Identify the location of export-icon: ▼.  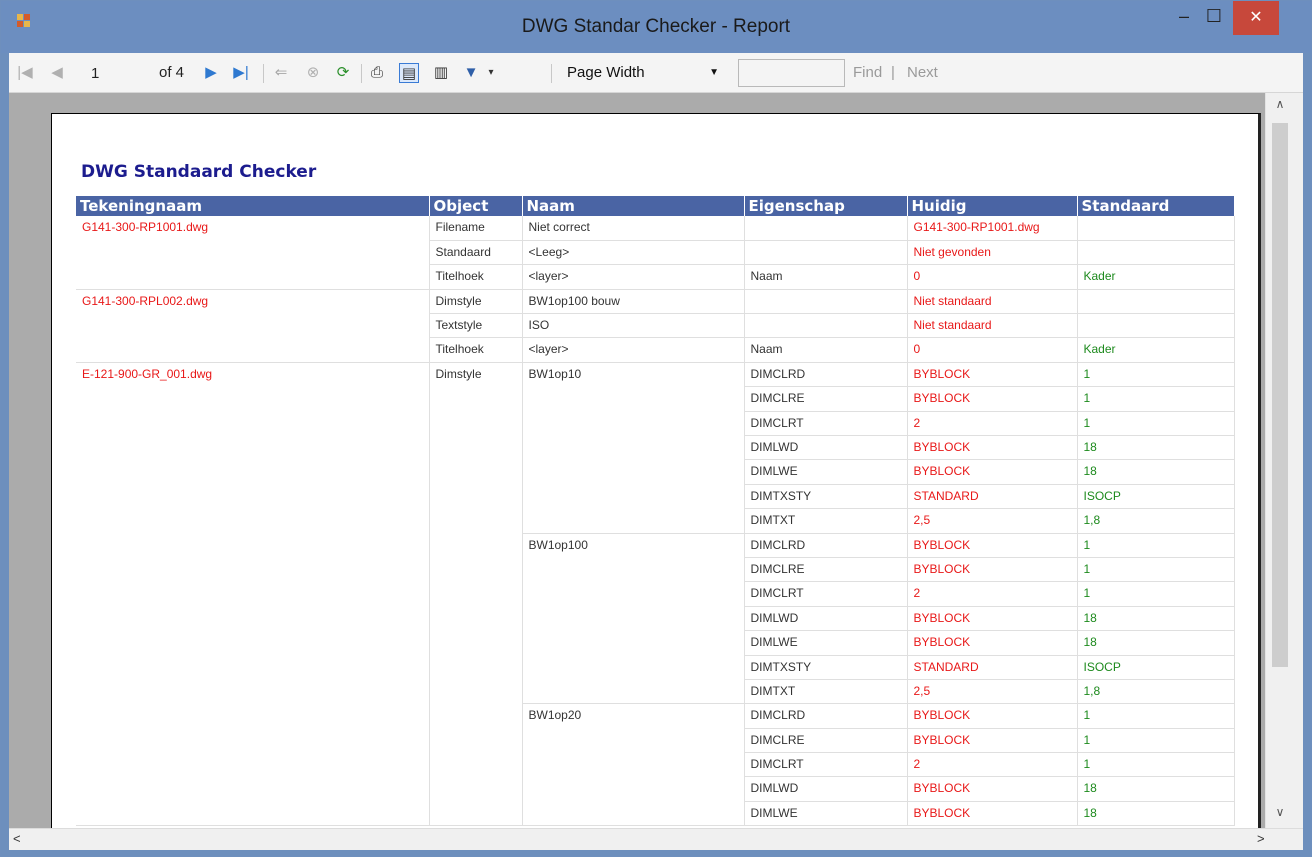
(471, 73).